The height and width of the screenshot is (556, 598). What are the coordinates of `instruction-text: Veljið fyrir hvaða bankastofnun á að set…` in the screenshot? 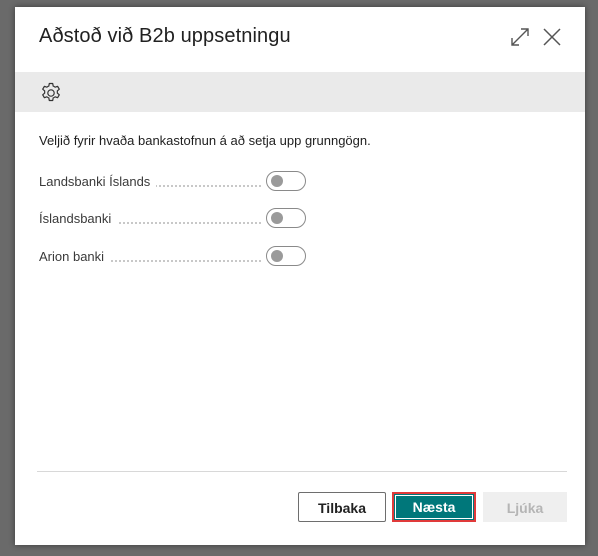 It's located at (205, 140).